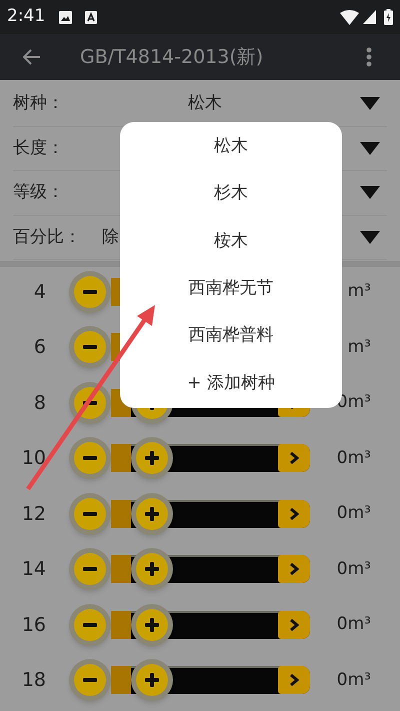 The width and height of the screenshot is (400, 711). I want to click on font-icon, so click(91, 17).